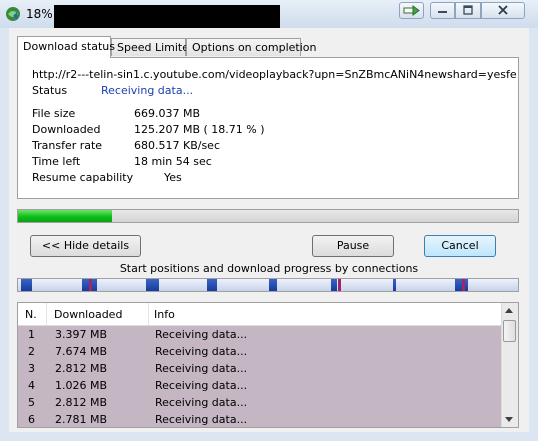 The image size is (538, 441). What do you see at coordinates (31, 351) in the screenshot?
I see `row-number: 2` at bounding box center [31, 351].